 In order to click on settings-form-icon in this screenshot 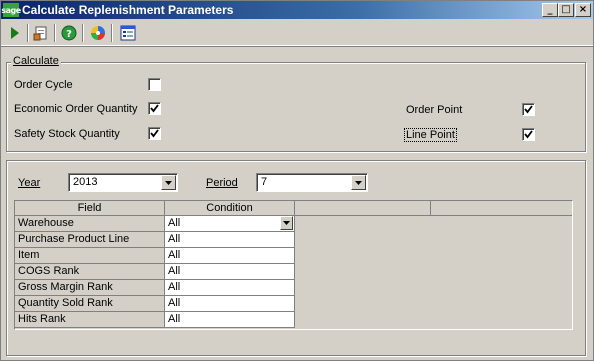, I will do `click(128, 33)`.